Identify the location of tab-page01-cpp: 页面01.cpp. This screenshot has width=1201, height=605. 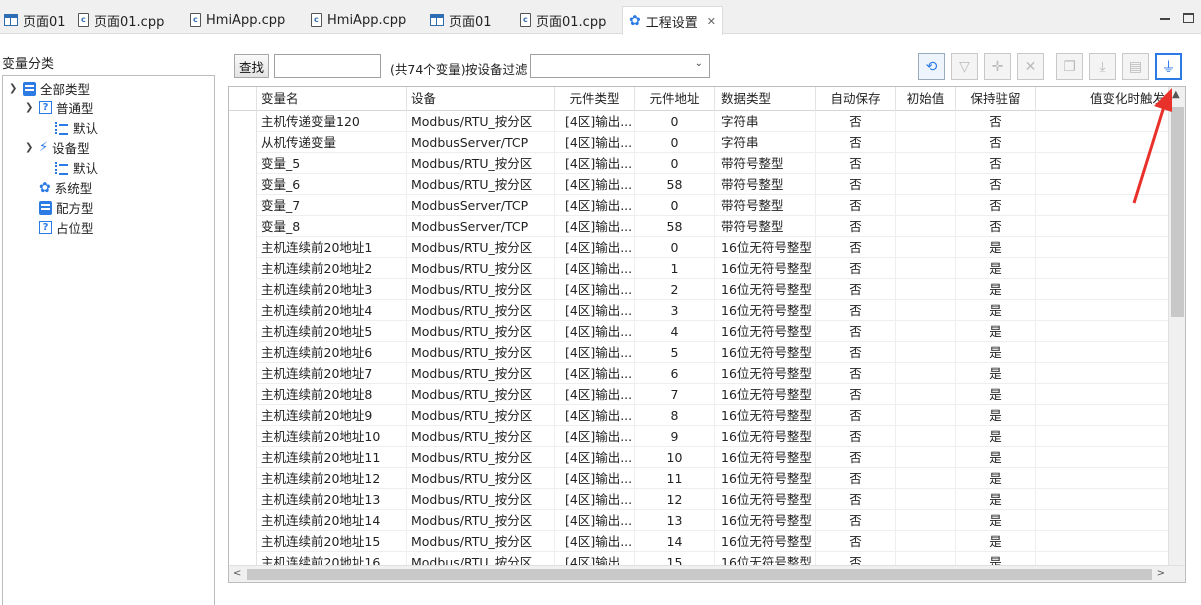
(121, 20).